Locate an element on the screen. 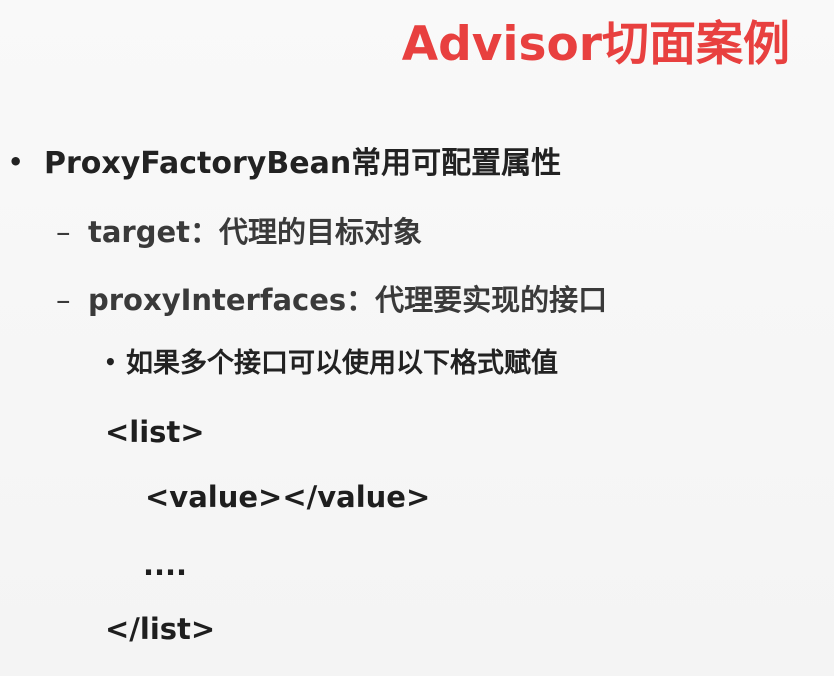 The height and width of the screenshot is (676, 834). bullet-item-level1: • ProxyFactoryBean常用可配置属性 is located at coordinates (284, 164).